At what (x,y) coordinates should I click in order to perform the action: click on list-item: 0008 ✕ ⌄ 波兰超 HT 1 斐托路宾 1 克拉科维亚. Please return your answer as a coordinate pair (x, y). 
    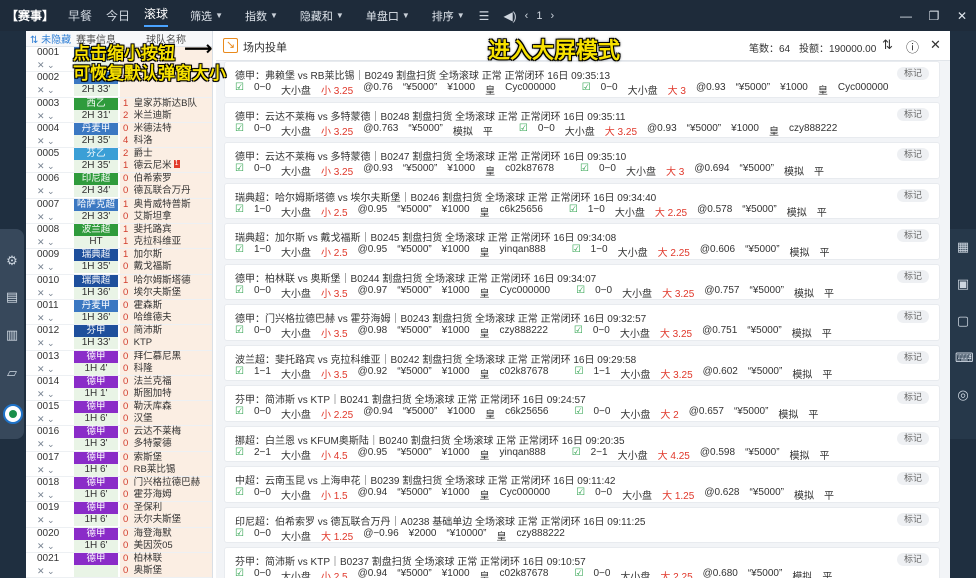
    Looking at the image, I should click on (119, 237).